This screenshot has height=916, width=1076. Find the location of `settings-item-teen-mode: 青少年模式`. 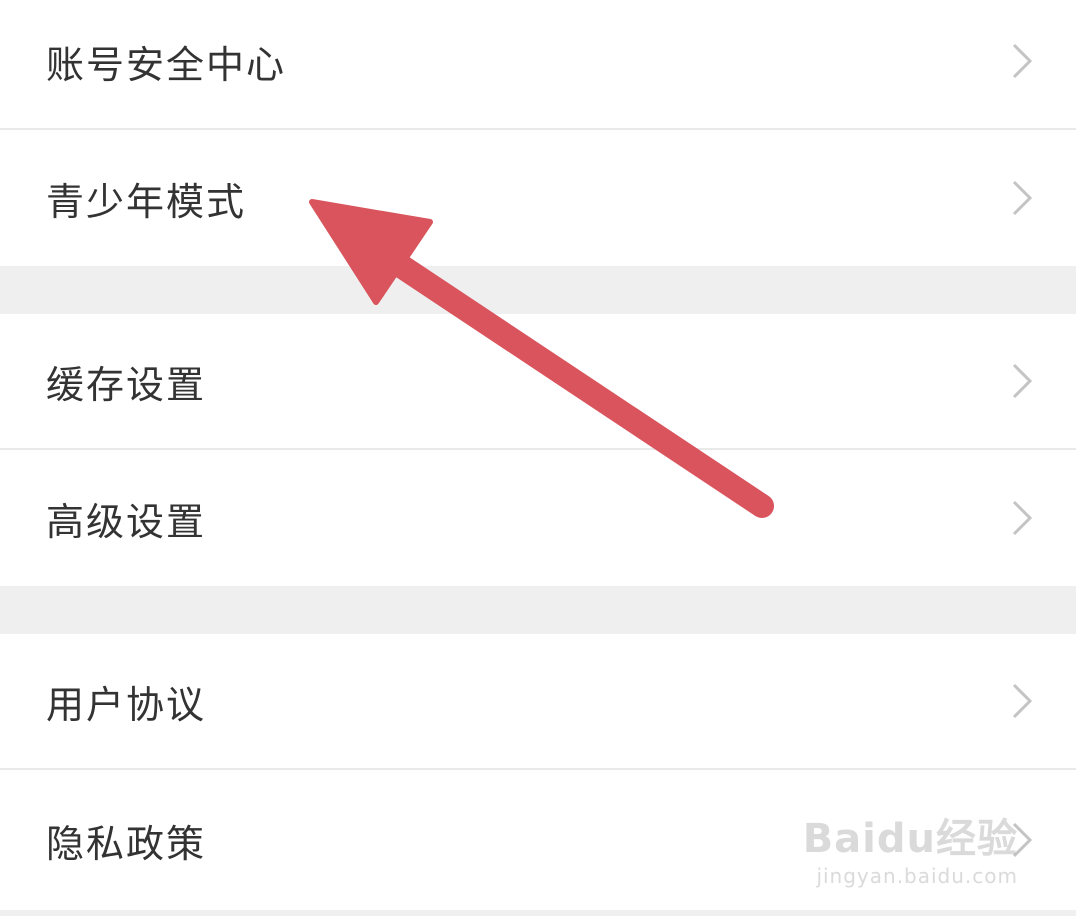

settings-item-teen-mode: 青少年模式 is located at coordinates (538, 198).